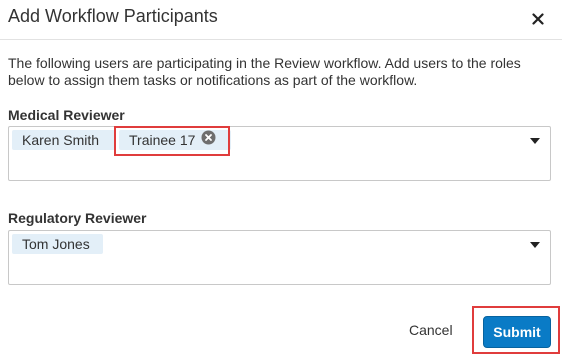 This screenshot has height=356, width=562. Describe the element at coordinates (113, 16) in the screenshot. I see `dialog-title: Add Workflow Participants` at that location.